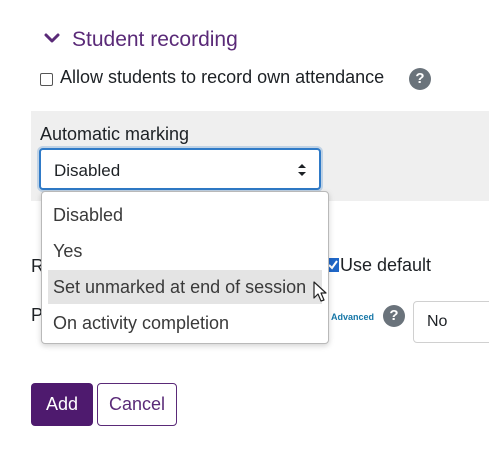 This screenshot has height=460, width=489. Describe the element at coordinates (385, 265) in the screenshot. I see `use-default-label: Use default` at that location.